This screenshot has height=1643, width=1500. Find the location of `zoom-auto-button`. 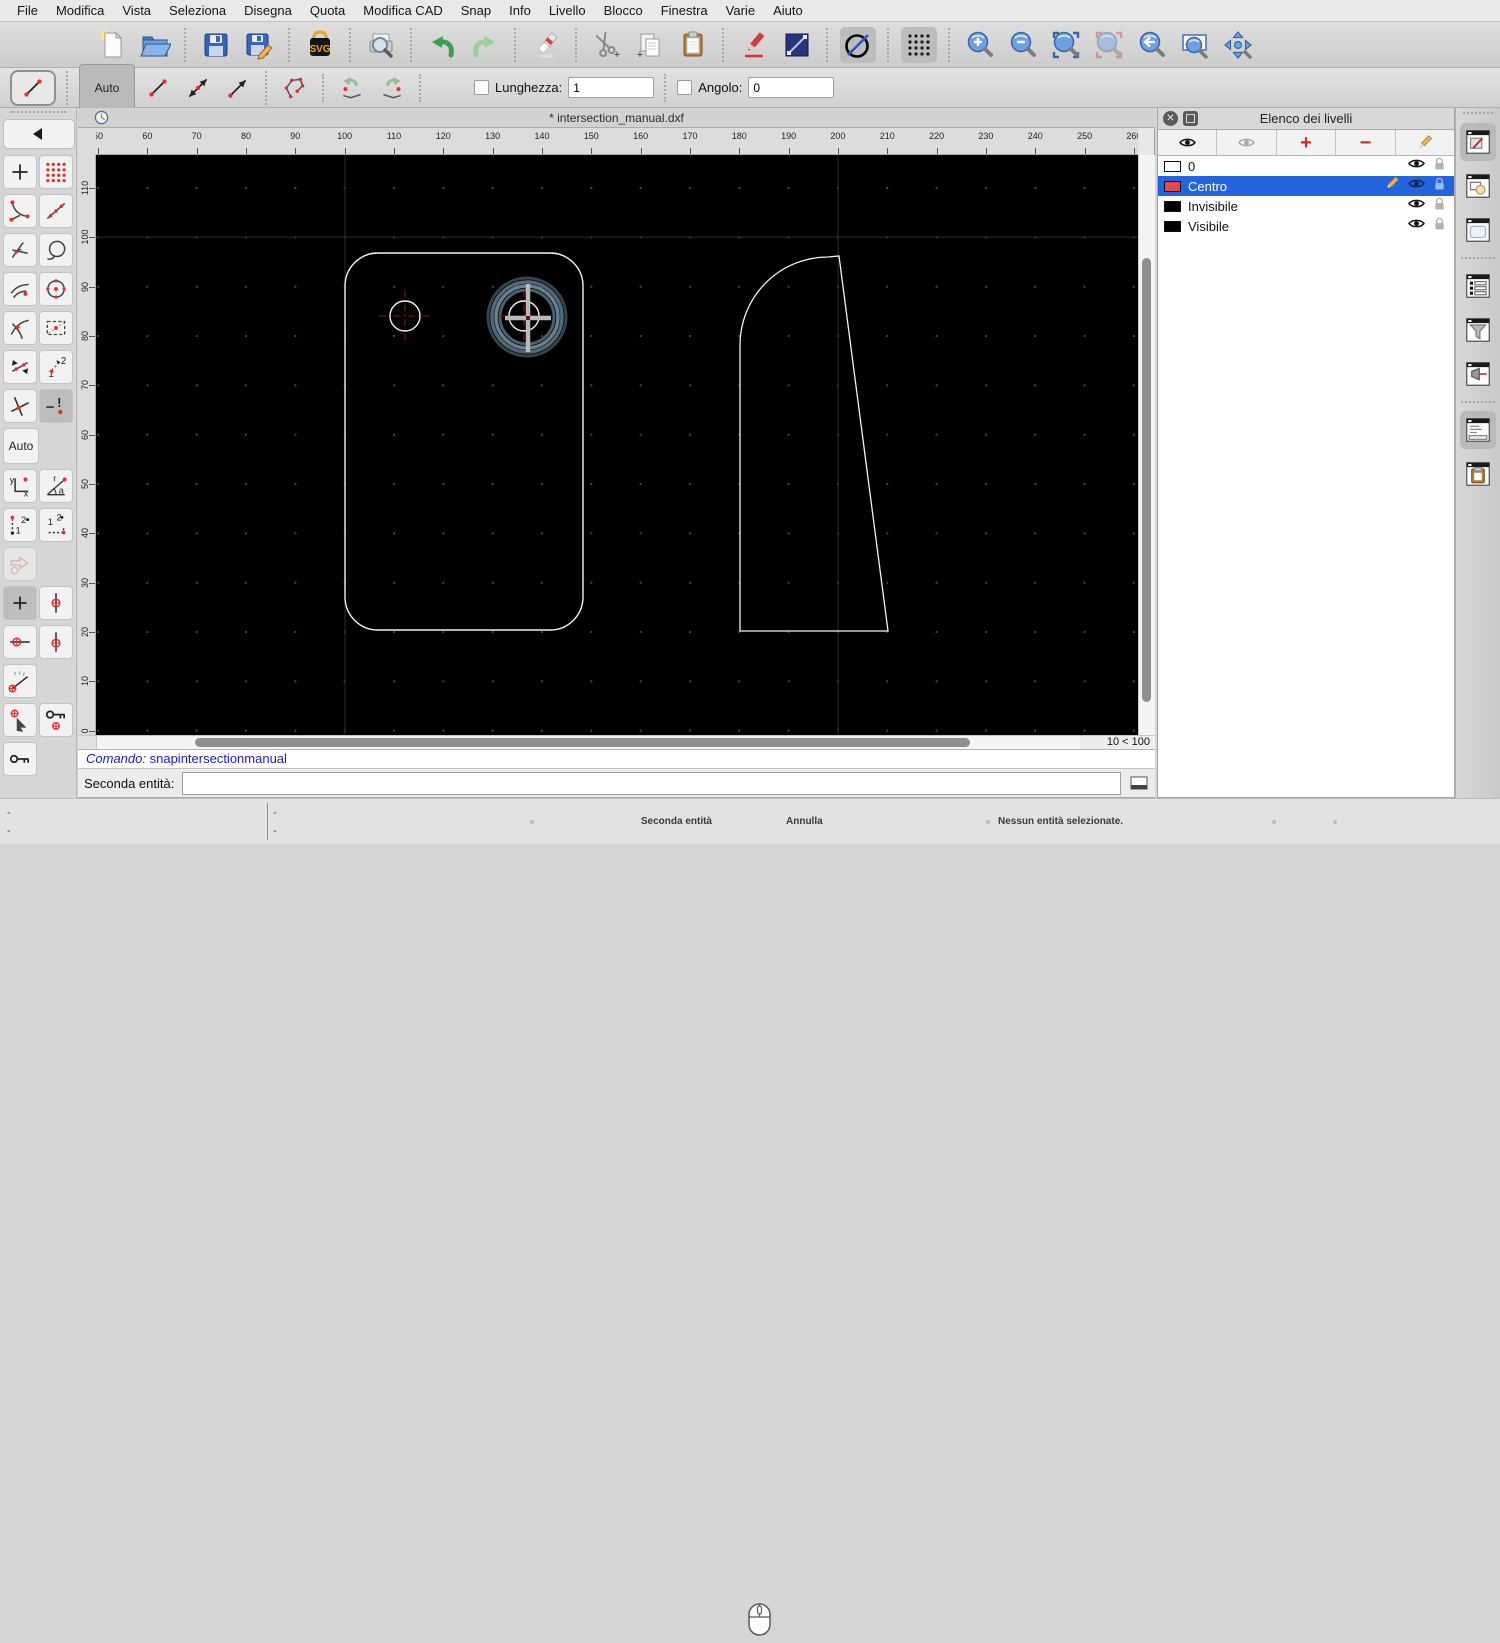

zoom-auto-button is located at coordinates (1066, 45).